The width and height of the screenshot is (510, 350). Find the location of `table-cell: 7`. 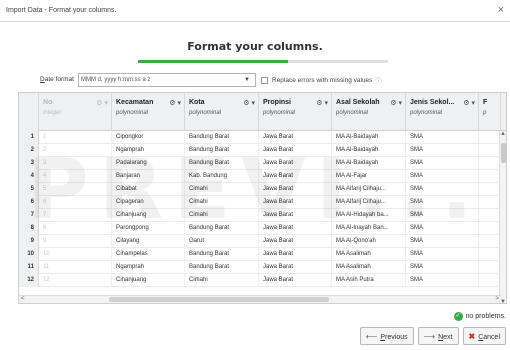

table-cell: 7 is located at coordinates (75, 215).